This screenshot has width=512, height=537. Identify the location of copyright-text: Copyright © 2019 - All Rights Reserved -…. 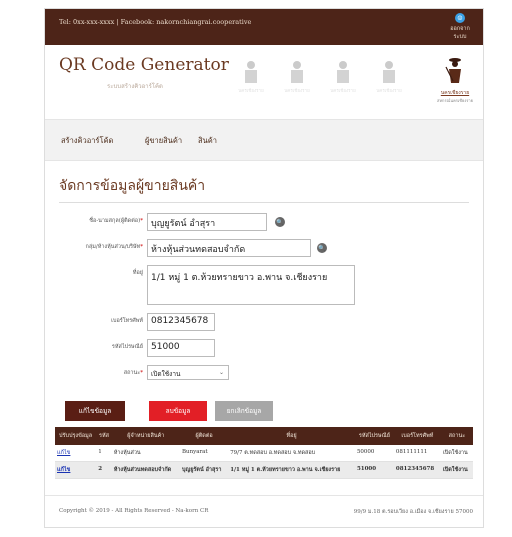
(134, 511).